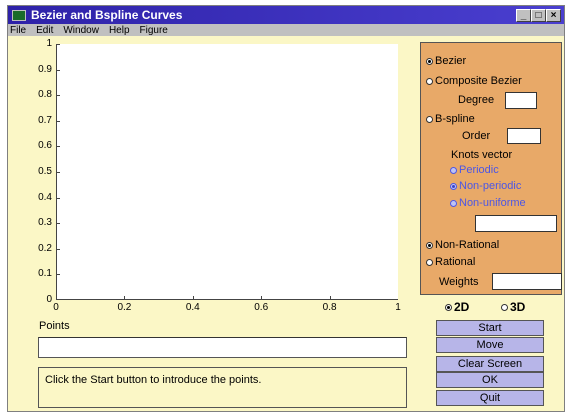 The width and height of the screenshot is (579, 415). What do you see at coordinates (45, 171) in the screenshot?
I see `y-tick-label: 0.5` at bounding box center [45, 171].